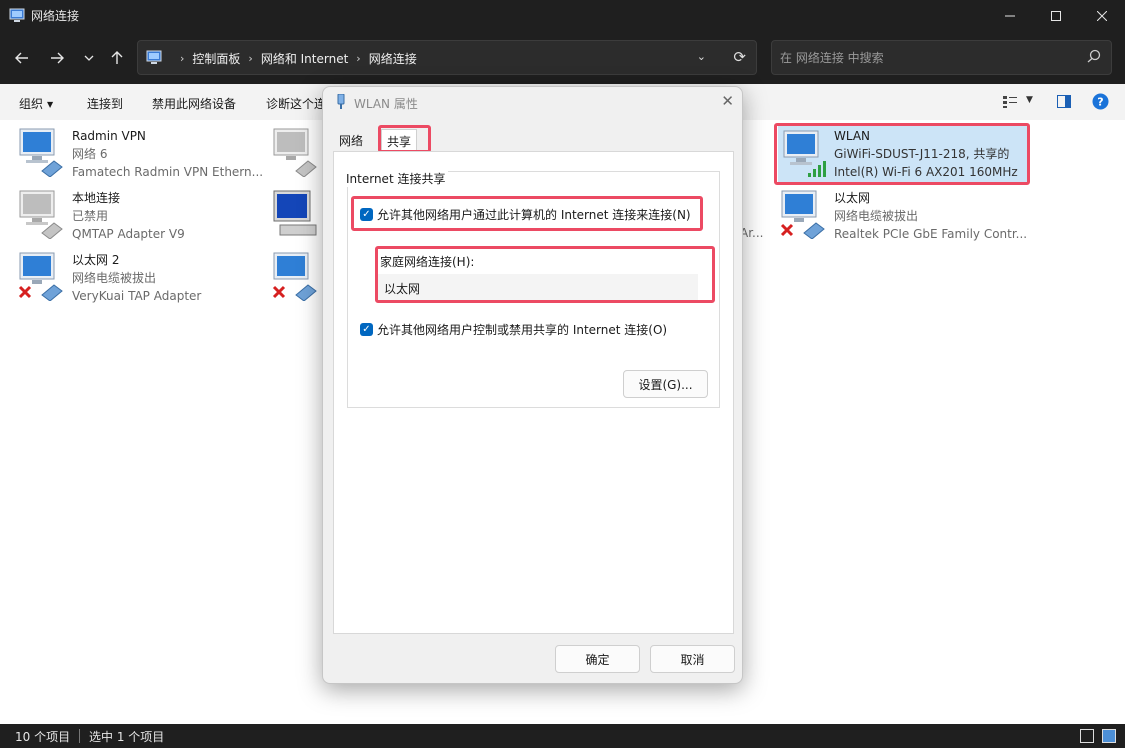 This screenshot has width=1125, height=748. Describe the element at coordinates (522, 330) in the screenshot. I see `allow-control-label: 允许其他网络用户控制或禁用共享的 Internet 连接(O)` at that location.